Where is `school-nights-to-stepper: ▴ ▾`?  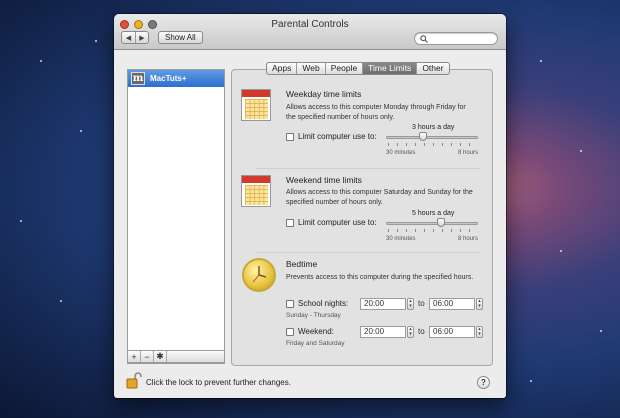
school-nights-to-stepper: ▴ ▾ is located at coordinates (479, 304).